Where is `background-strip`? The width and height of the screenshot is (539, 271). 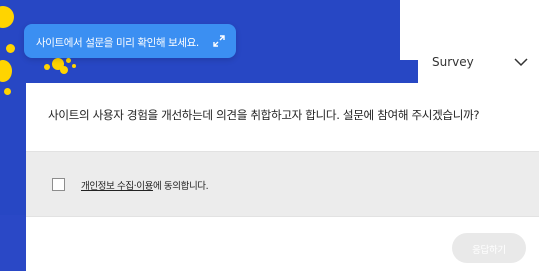 background-strip is located at coordinates (13, 243).